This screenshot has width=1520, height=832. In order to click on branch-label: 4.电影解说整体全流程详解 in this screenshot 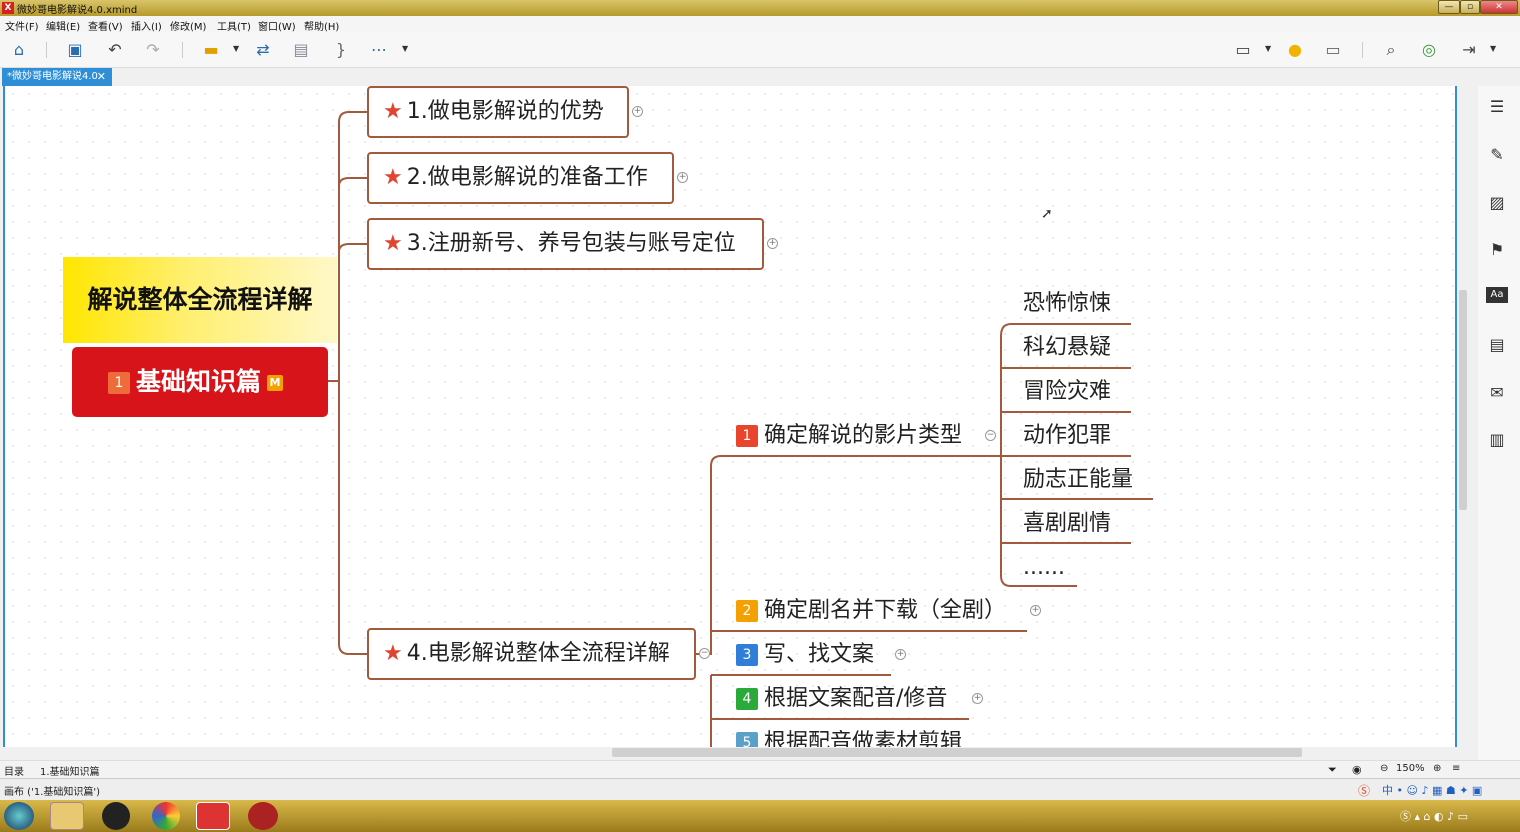, I will do `click(538, 653)`.